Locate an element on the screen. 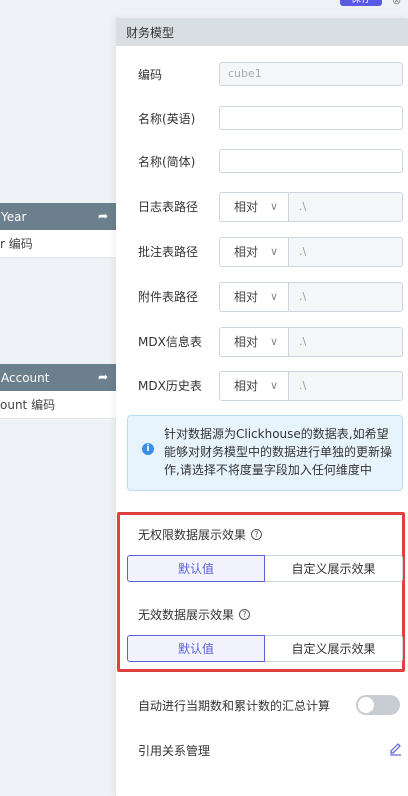  auto-calc-row: 自动进行当期数和累计数的汇总计算 is located at coordinates (262, 705).